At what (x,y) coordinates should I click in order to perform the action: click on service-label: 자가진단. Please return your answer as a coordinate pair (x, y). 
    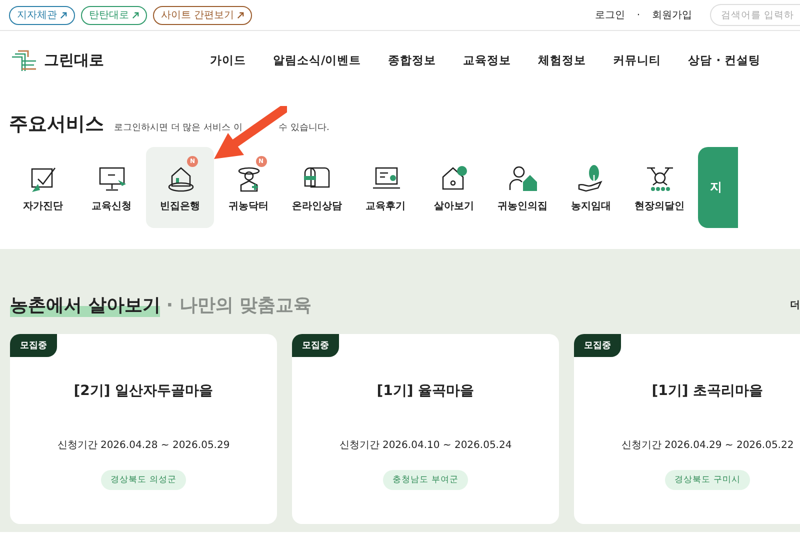
    Looking at the image, I should click on (43, 206).